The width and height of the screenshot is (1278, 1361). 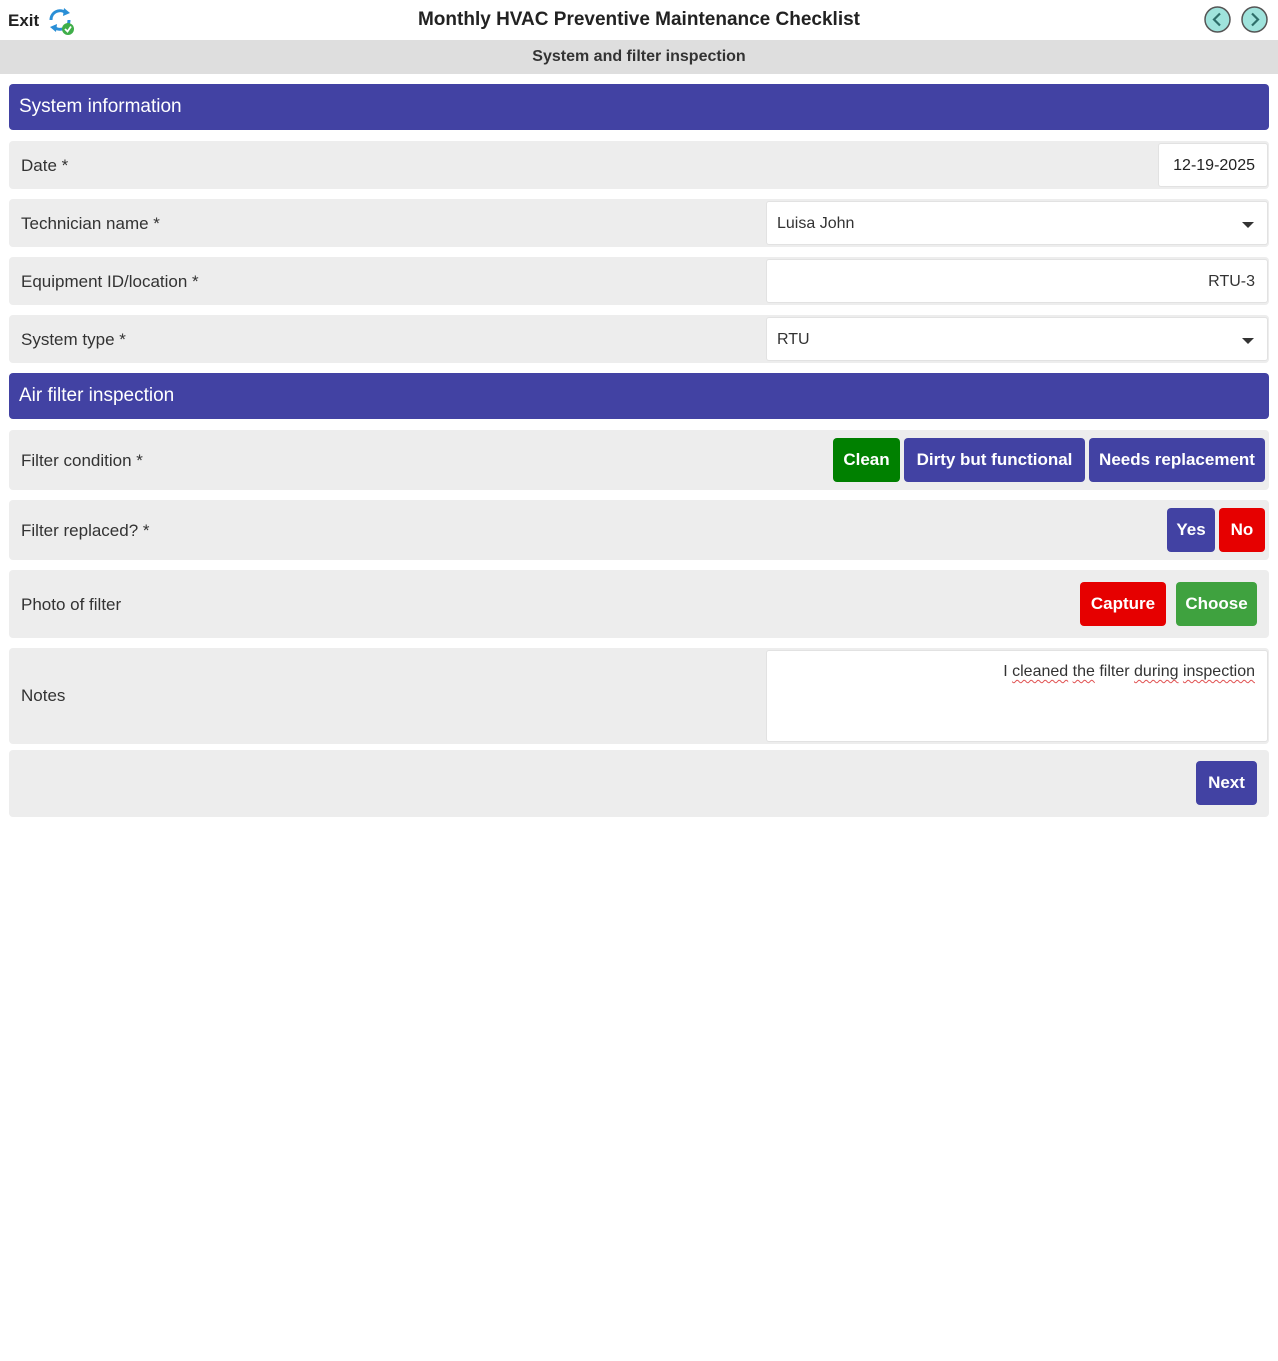 What do you see at coordinates (71, 604) in the screenshot?
I see `photo-label: Photo of filter` at bounding box center [71, 604].